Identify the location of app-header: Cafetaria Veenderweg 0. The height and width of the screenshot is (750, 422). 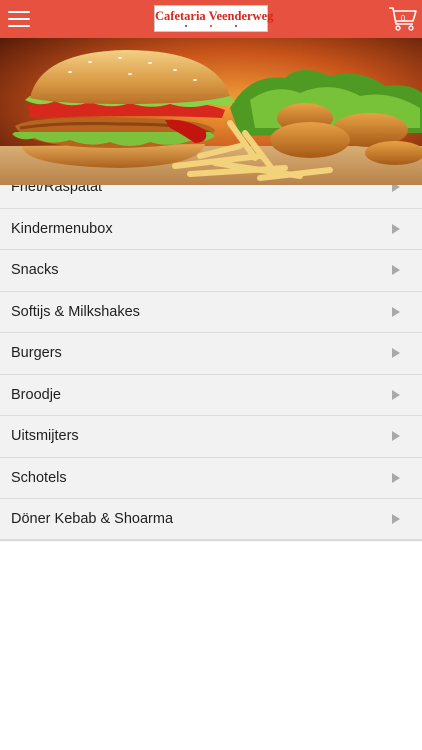
(211, 19).